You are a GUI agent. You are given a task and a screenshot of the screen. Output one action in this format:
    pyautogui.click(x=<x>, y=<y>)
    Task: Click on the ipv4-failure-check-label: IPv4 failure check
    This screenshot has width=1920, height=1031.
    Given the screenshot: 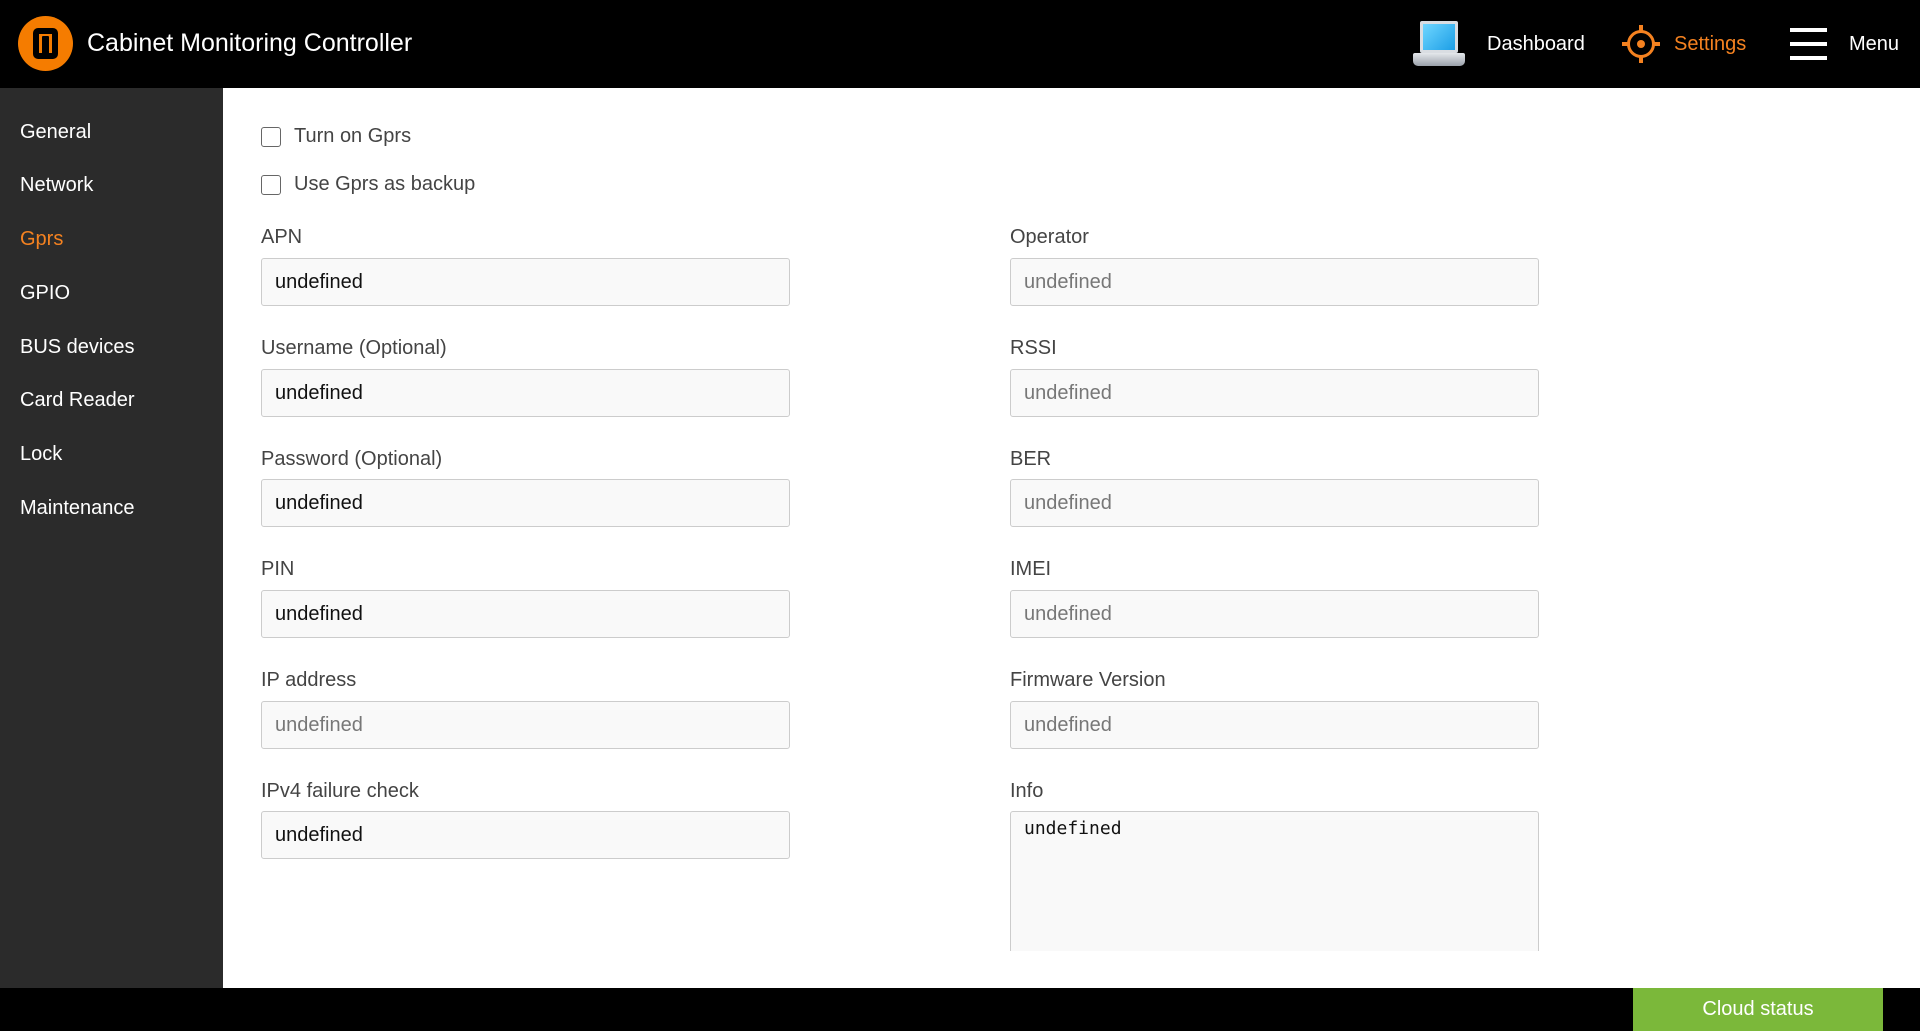 What is the action you would take?
    pyautogui.click(x=340, y=791)
    